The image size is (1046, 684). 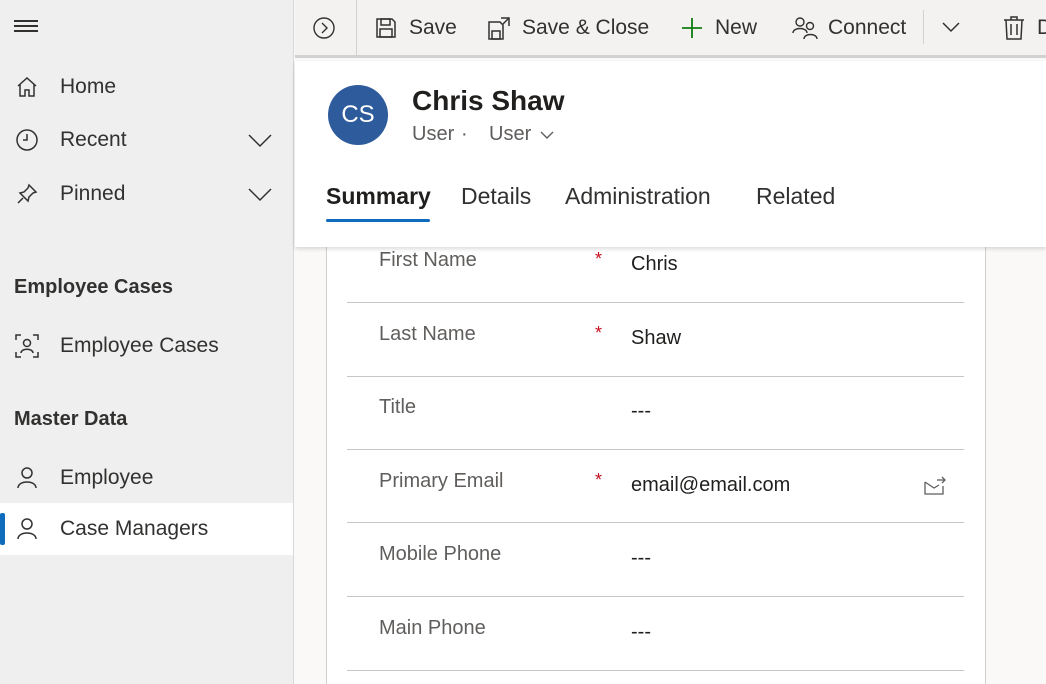 What do you see at coordinates (655, 560) in the screenshot?
I see `field-row-mobile-phone: Mobile Phone ---` at bounding box center [655, 560].